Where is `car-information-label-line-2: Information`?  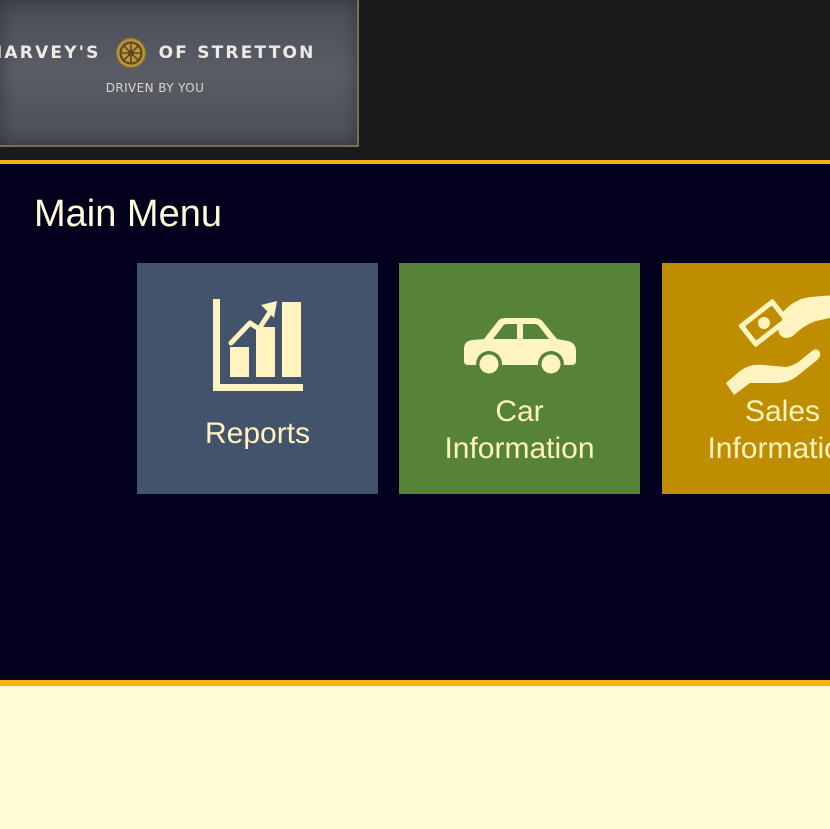
car-information-label-line-2: Information is located at coordinates (519, 448).